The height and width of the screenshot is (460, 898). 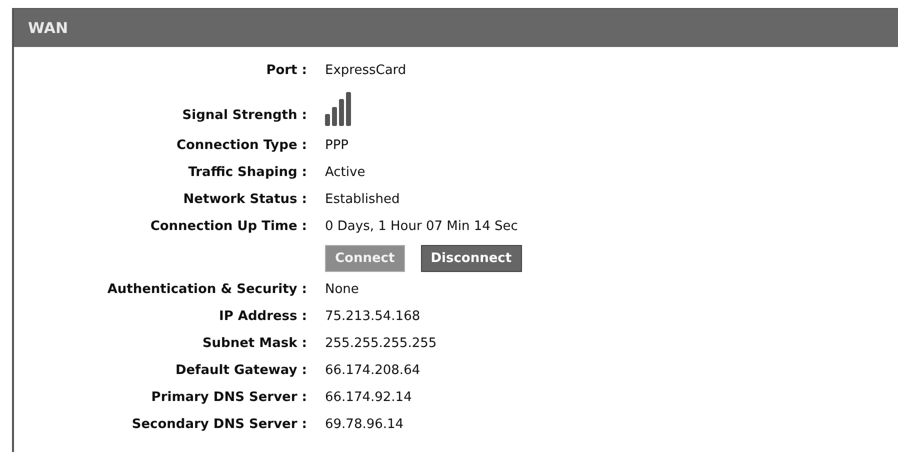 What do you see at coordinates (241, 146) in the screenshot?
I see `field-label: Connection Type :` at bounding box center [241, 146].